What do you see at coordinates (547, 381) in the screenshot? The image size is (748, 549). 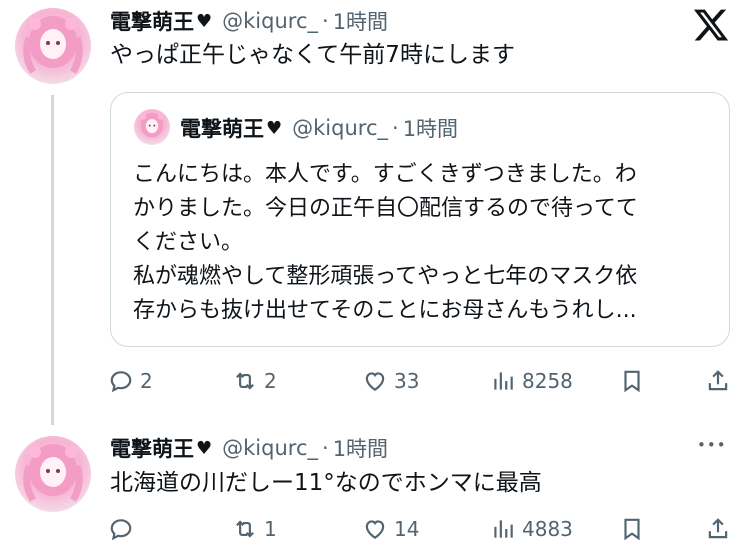 I see `views-count: 8258` at bounding box center [547, 381].